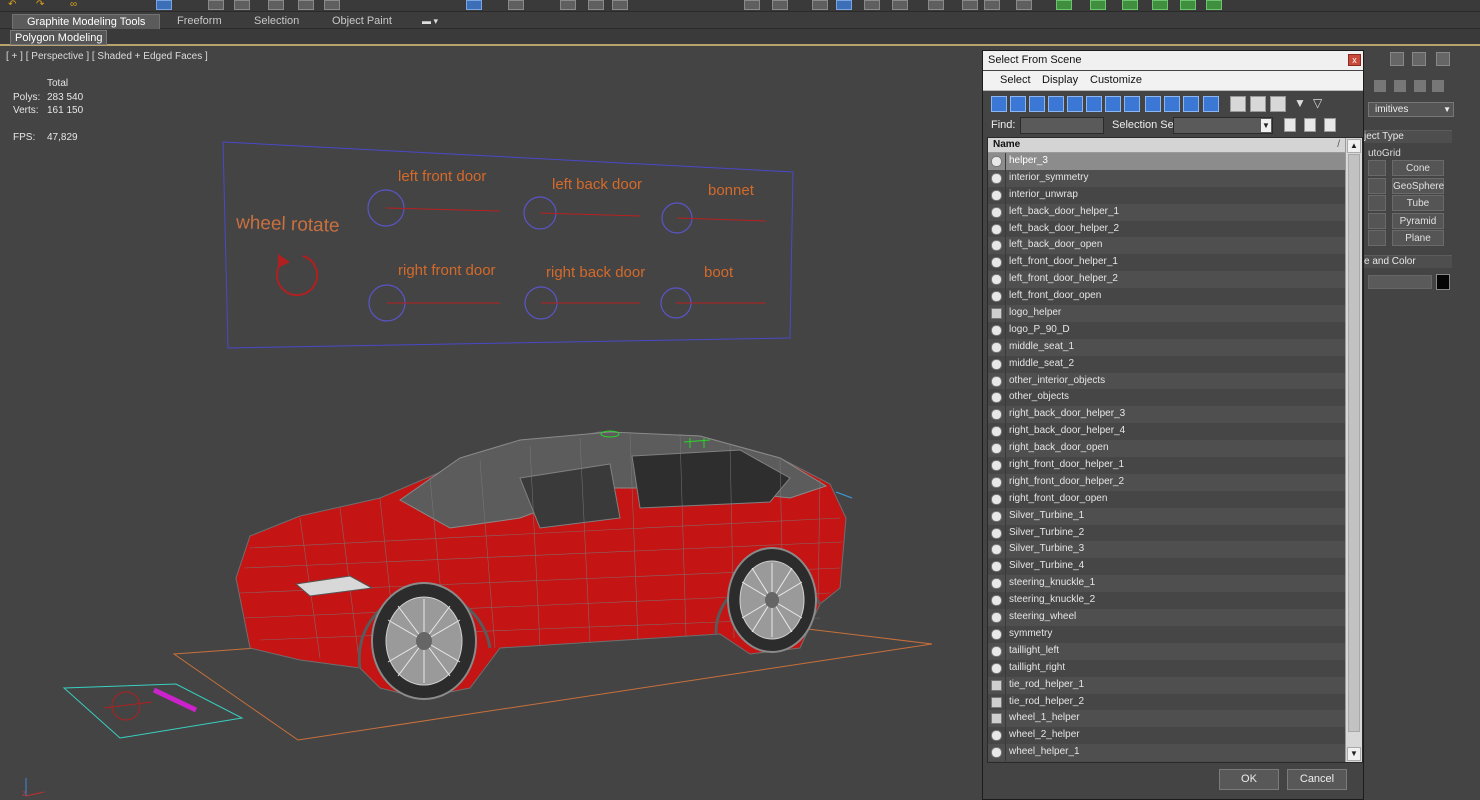  Describe the element at coordinates (780, 5) in the screenshot. I see `align-icon` at that location.